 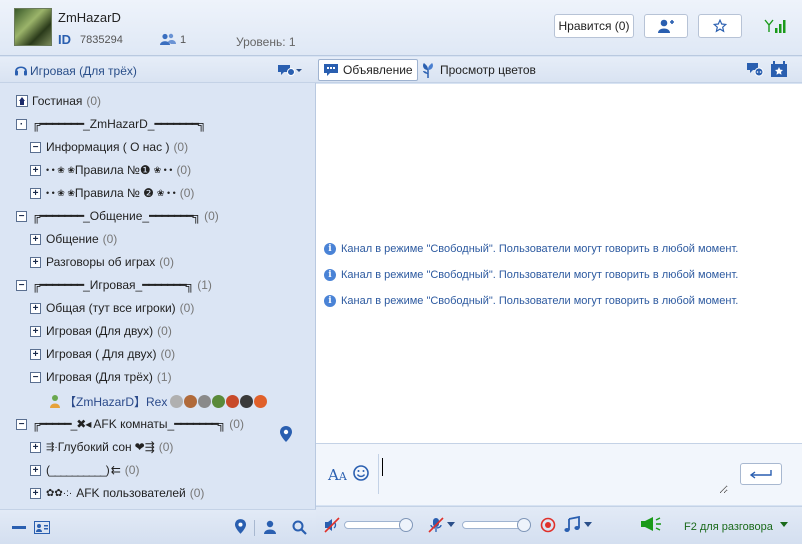 What do you see at coordinates (117, 493) in the screenshot?
I see `tree-item-afk-users: + ✿✿·:· AFK пользователей (0)` at bounding box center [117, 493].